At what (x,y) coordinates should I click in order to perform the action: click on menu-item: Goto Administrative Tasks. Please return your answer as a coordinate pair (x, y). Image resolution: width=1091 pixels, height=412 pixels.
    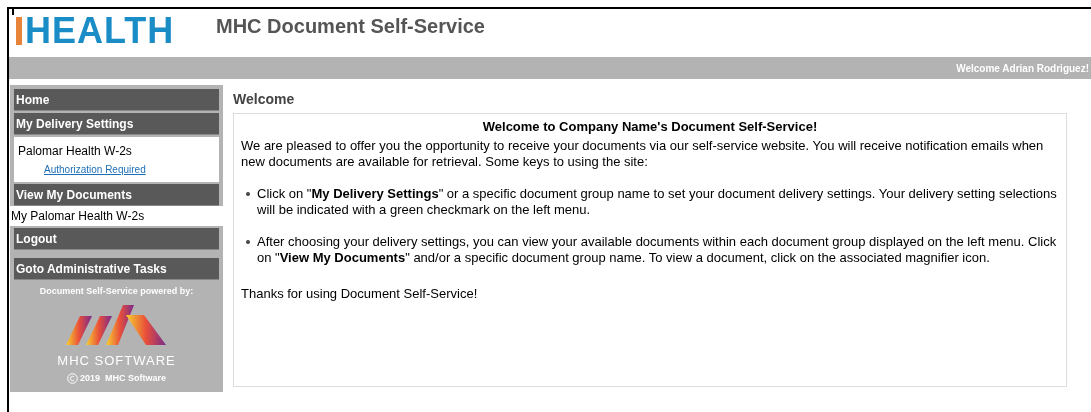
    Looking at the image, I should click on (116, 269).